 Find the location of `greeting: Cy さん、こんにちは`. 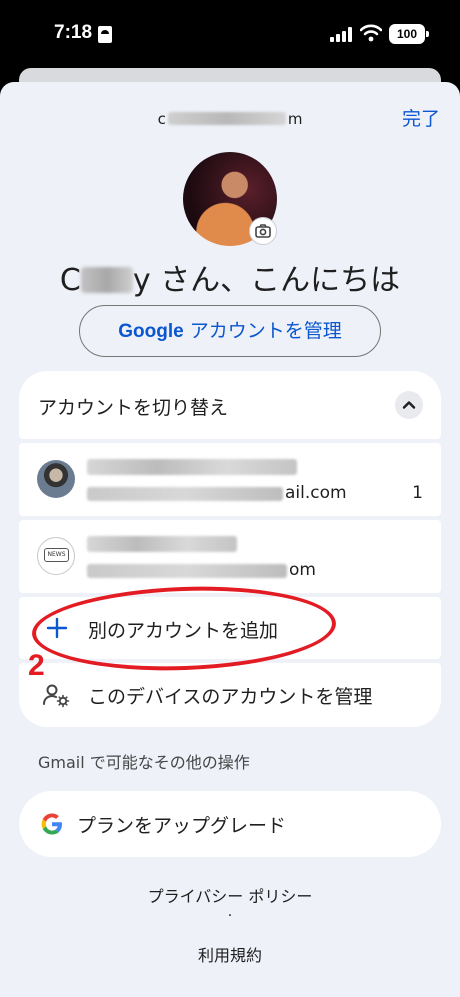

greeting: Cy さん、こんにちは is located at coordinates (230, 280).